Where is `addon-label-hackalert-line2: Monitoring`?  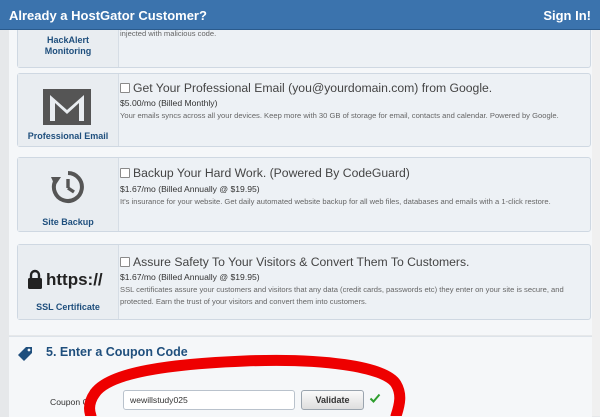 addon-label-hackalert-line2: Monitoring is located at coordinates (68, 51).